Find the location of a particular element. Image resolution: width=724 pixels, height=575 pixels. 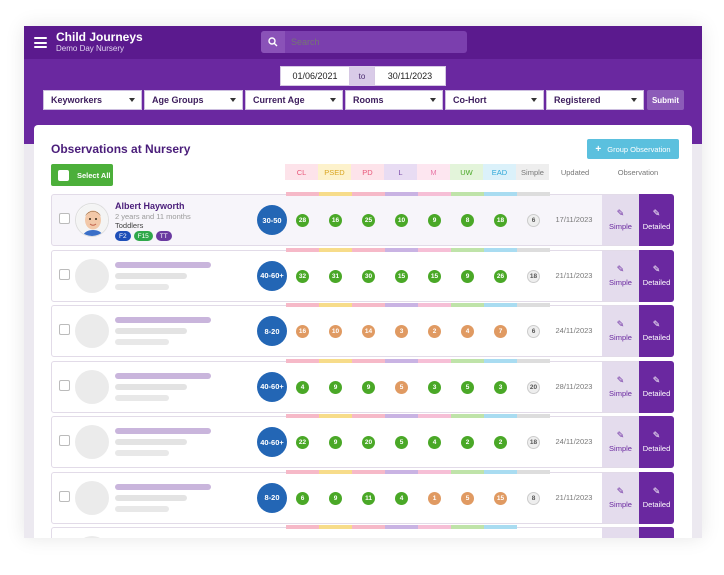

hamburger-icon is located at coordinates (40, 42).